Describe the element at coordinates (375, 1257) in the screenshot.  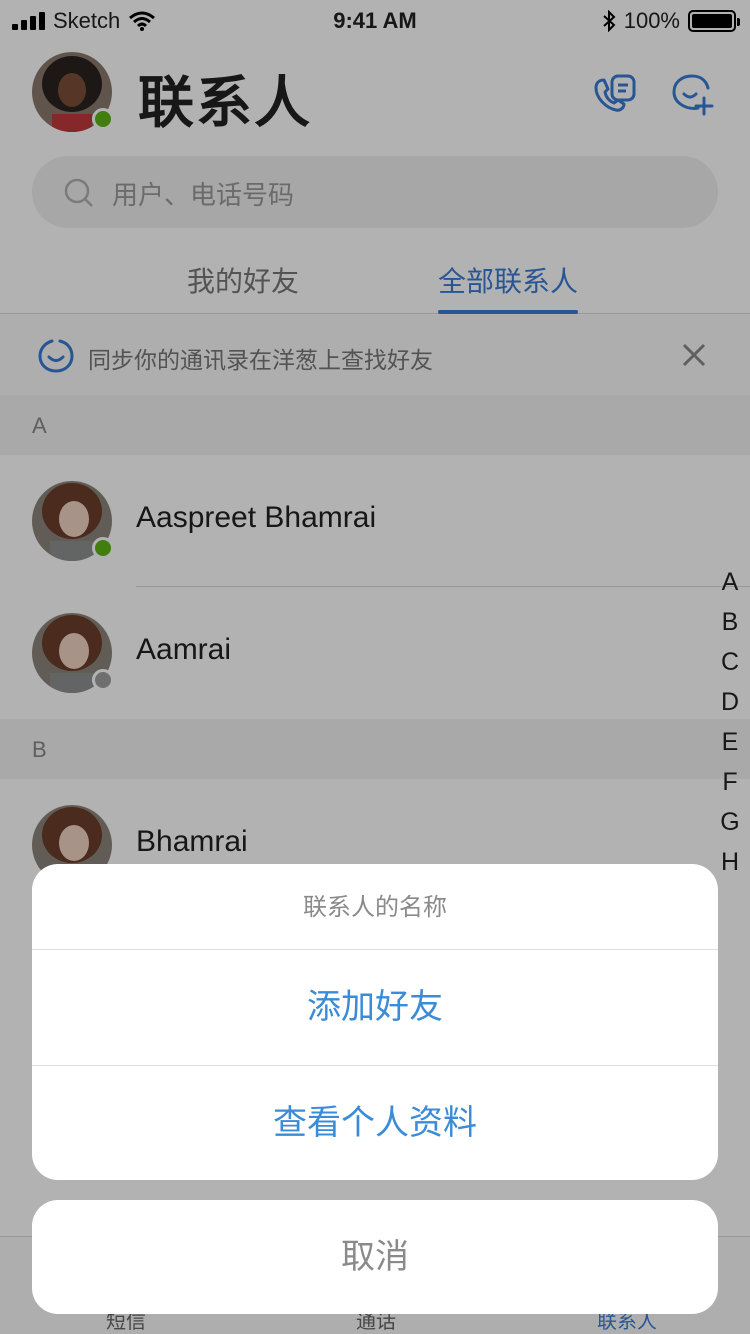
I see `cancel-button: 取消` at that location.